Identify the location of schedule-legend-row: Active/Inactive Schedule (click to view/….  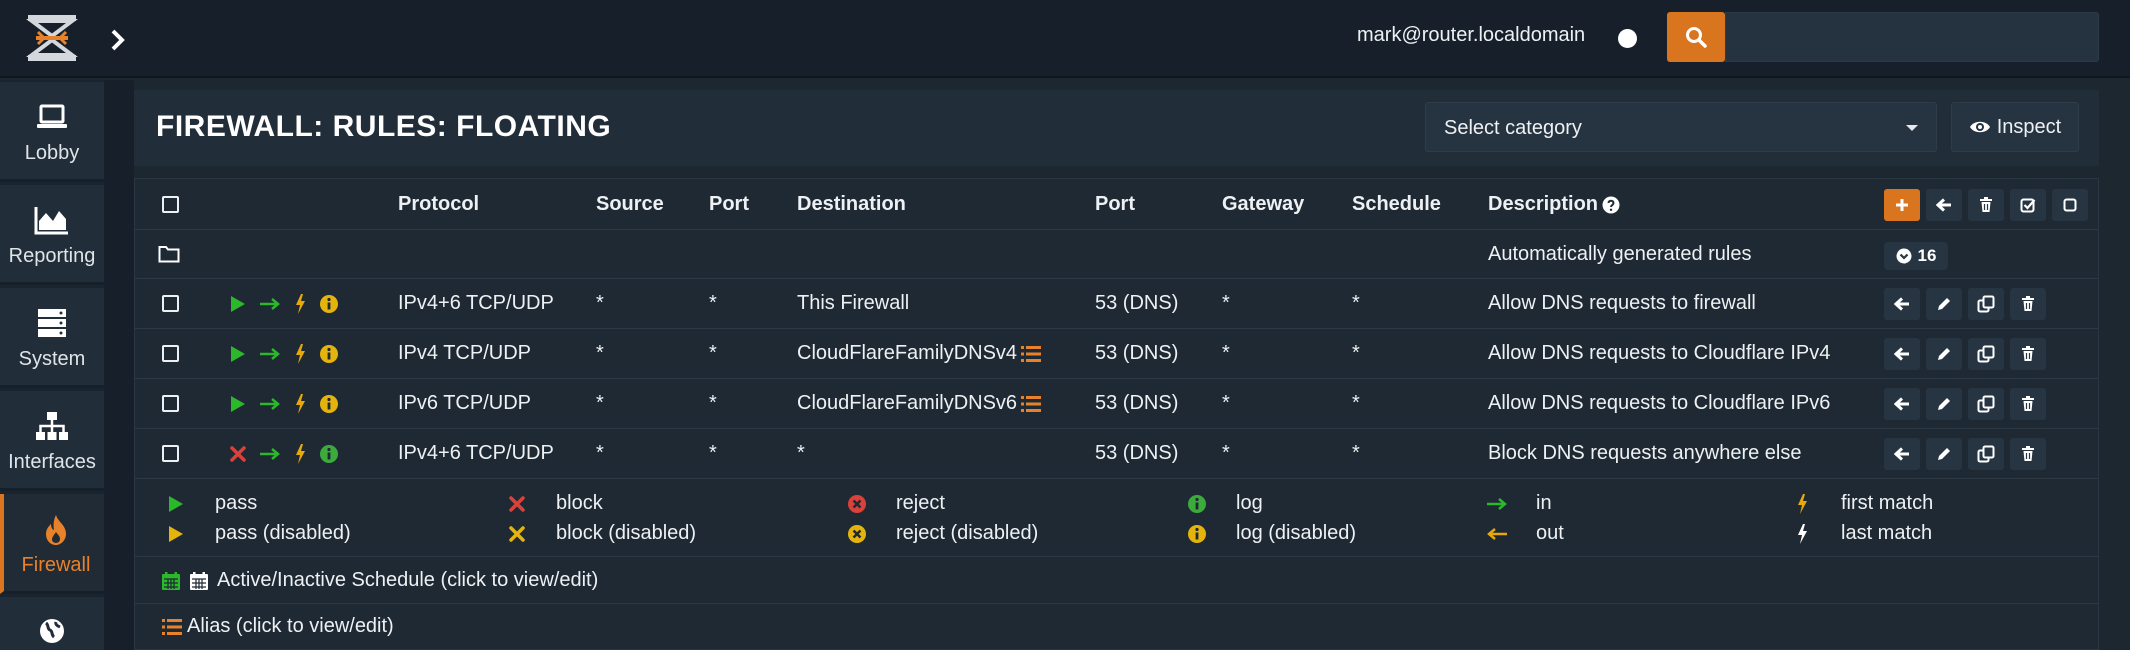
(1116, 580).